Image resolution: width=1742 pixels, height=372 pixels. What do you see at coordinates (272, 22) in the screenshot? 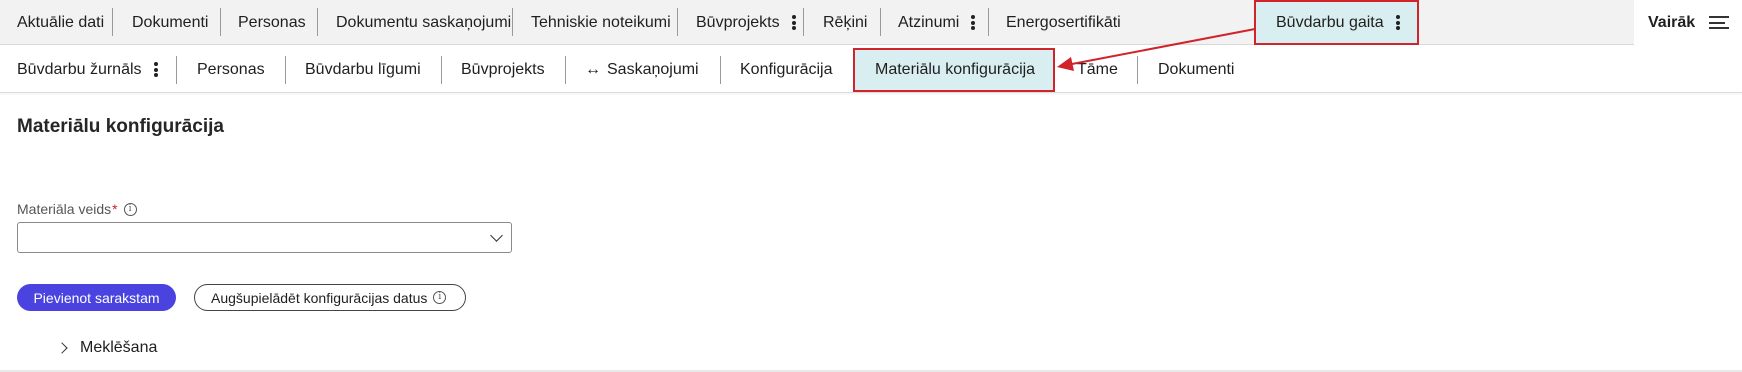
I see `tab-personas: Personas` at bounding box center [272, 22].